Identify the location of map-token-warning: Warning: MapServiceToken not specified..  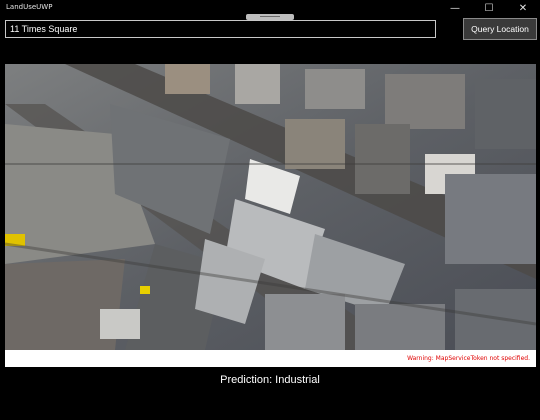
(468, 358).